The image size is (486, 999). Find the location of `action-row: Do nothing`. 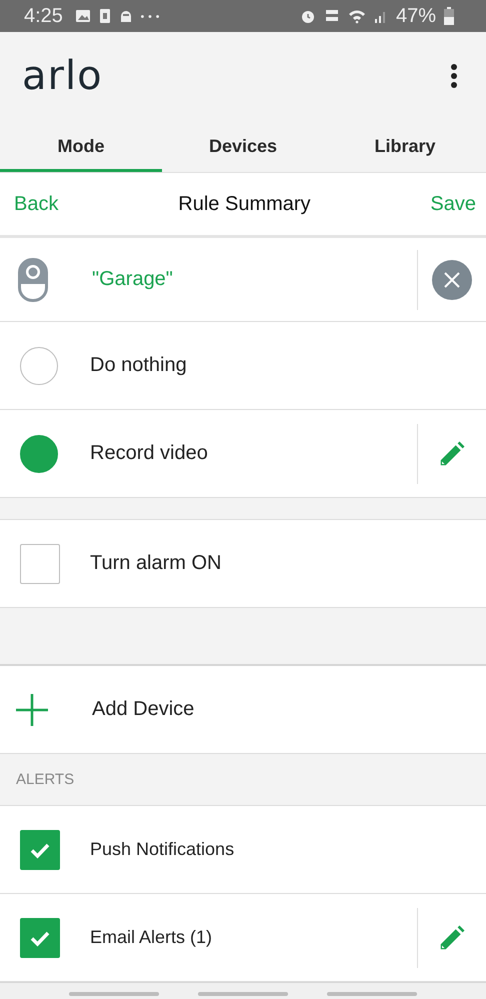

action-row: Do nothing is located at coordinates (243, 366).